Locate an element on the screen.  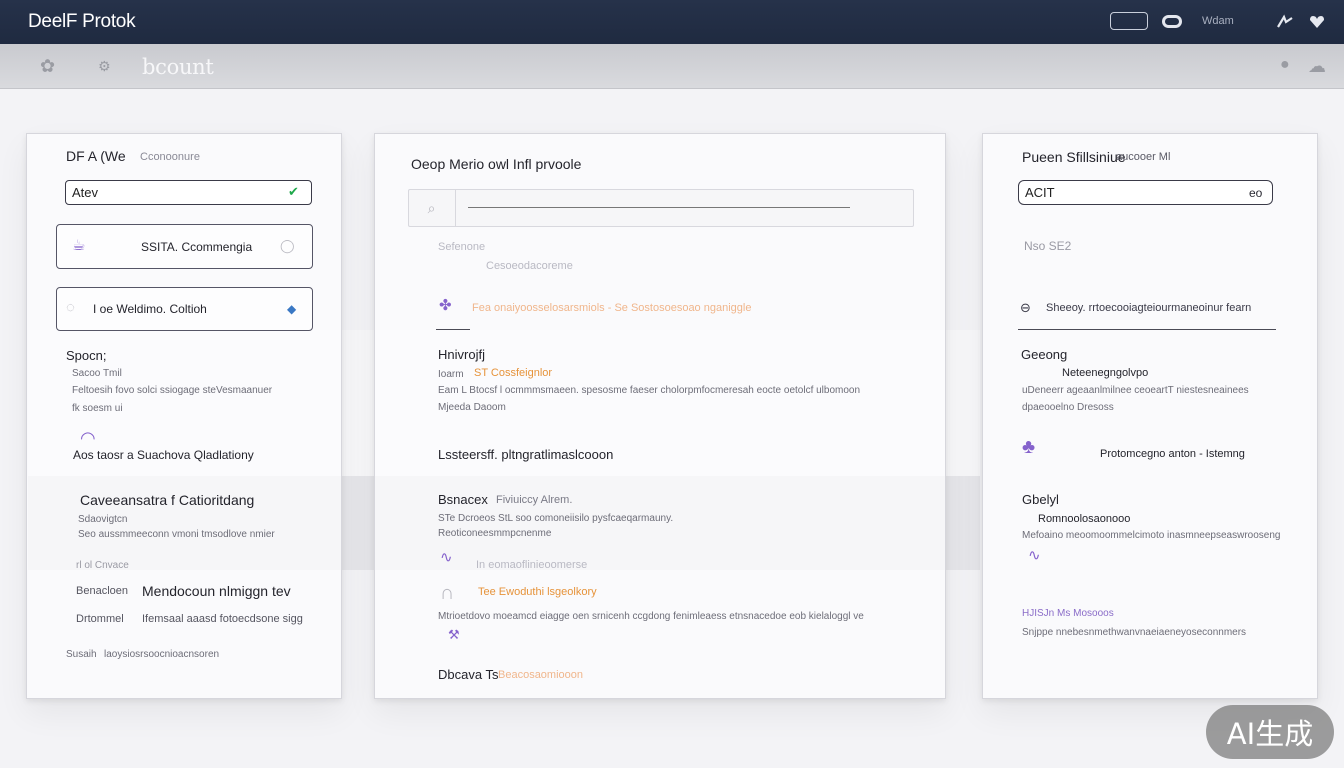
search-underline is located at coordinates (659, 207).